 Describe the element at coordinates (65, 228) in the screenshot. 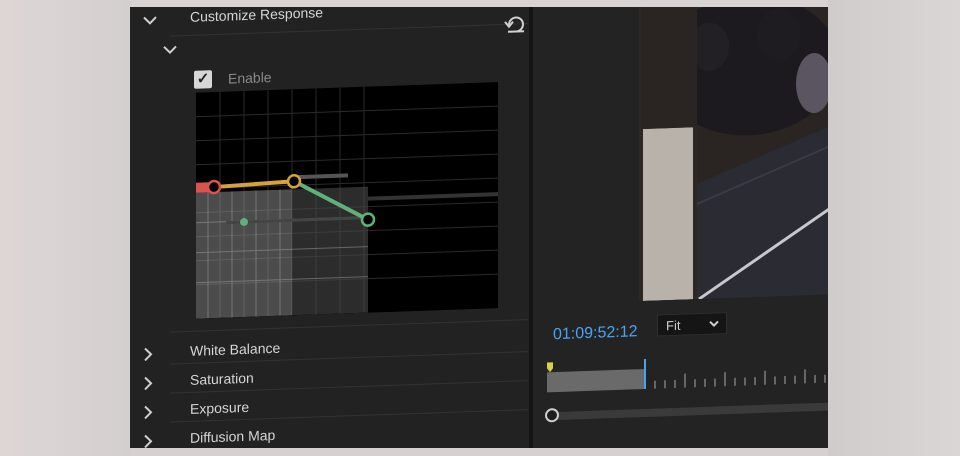

I see `background-left` at that location.